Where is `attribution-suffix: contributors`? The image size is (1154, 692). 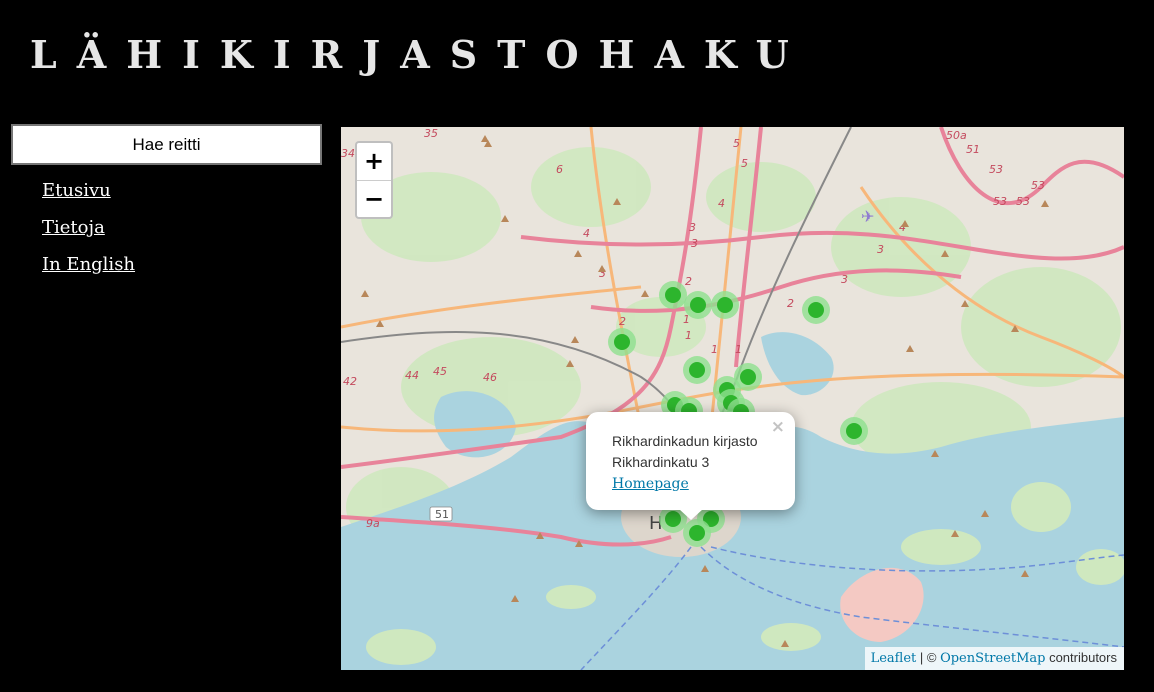
attribution-suffix: contributors is located at coordinates (1081, 657).